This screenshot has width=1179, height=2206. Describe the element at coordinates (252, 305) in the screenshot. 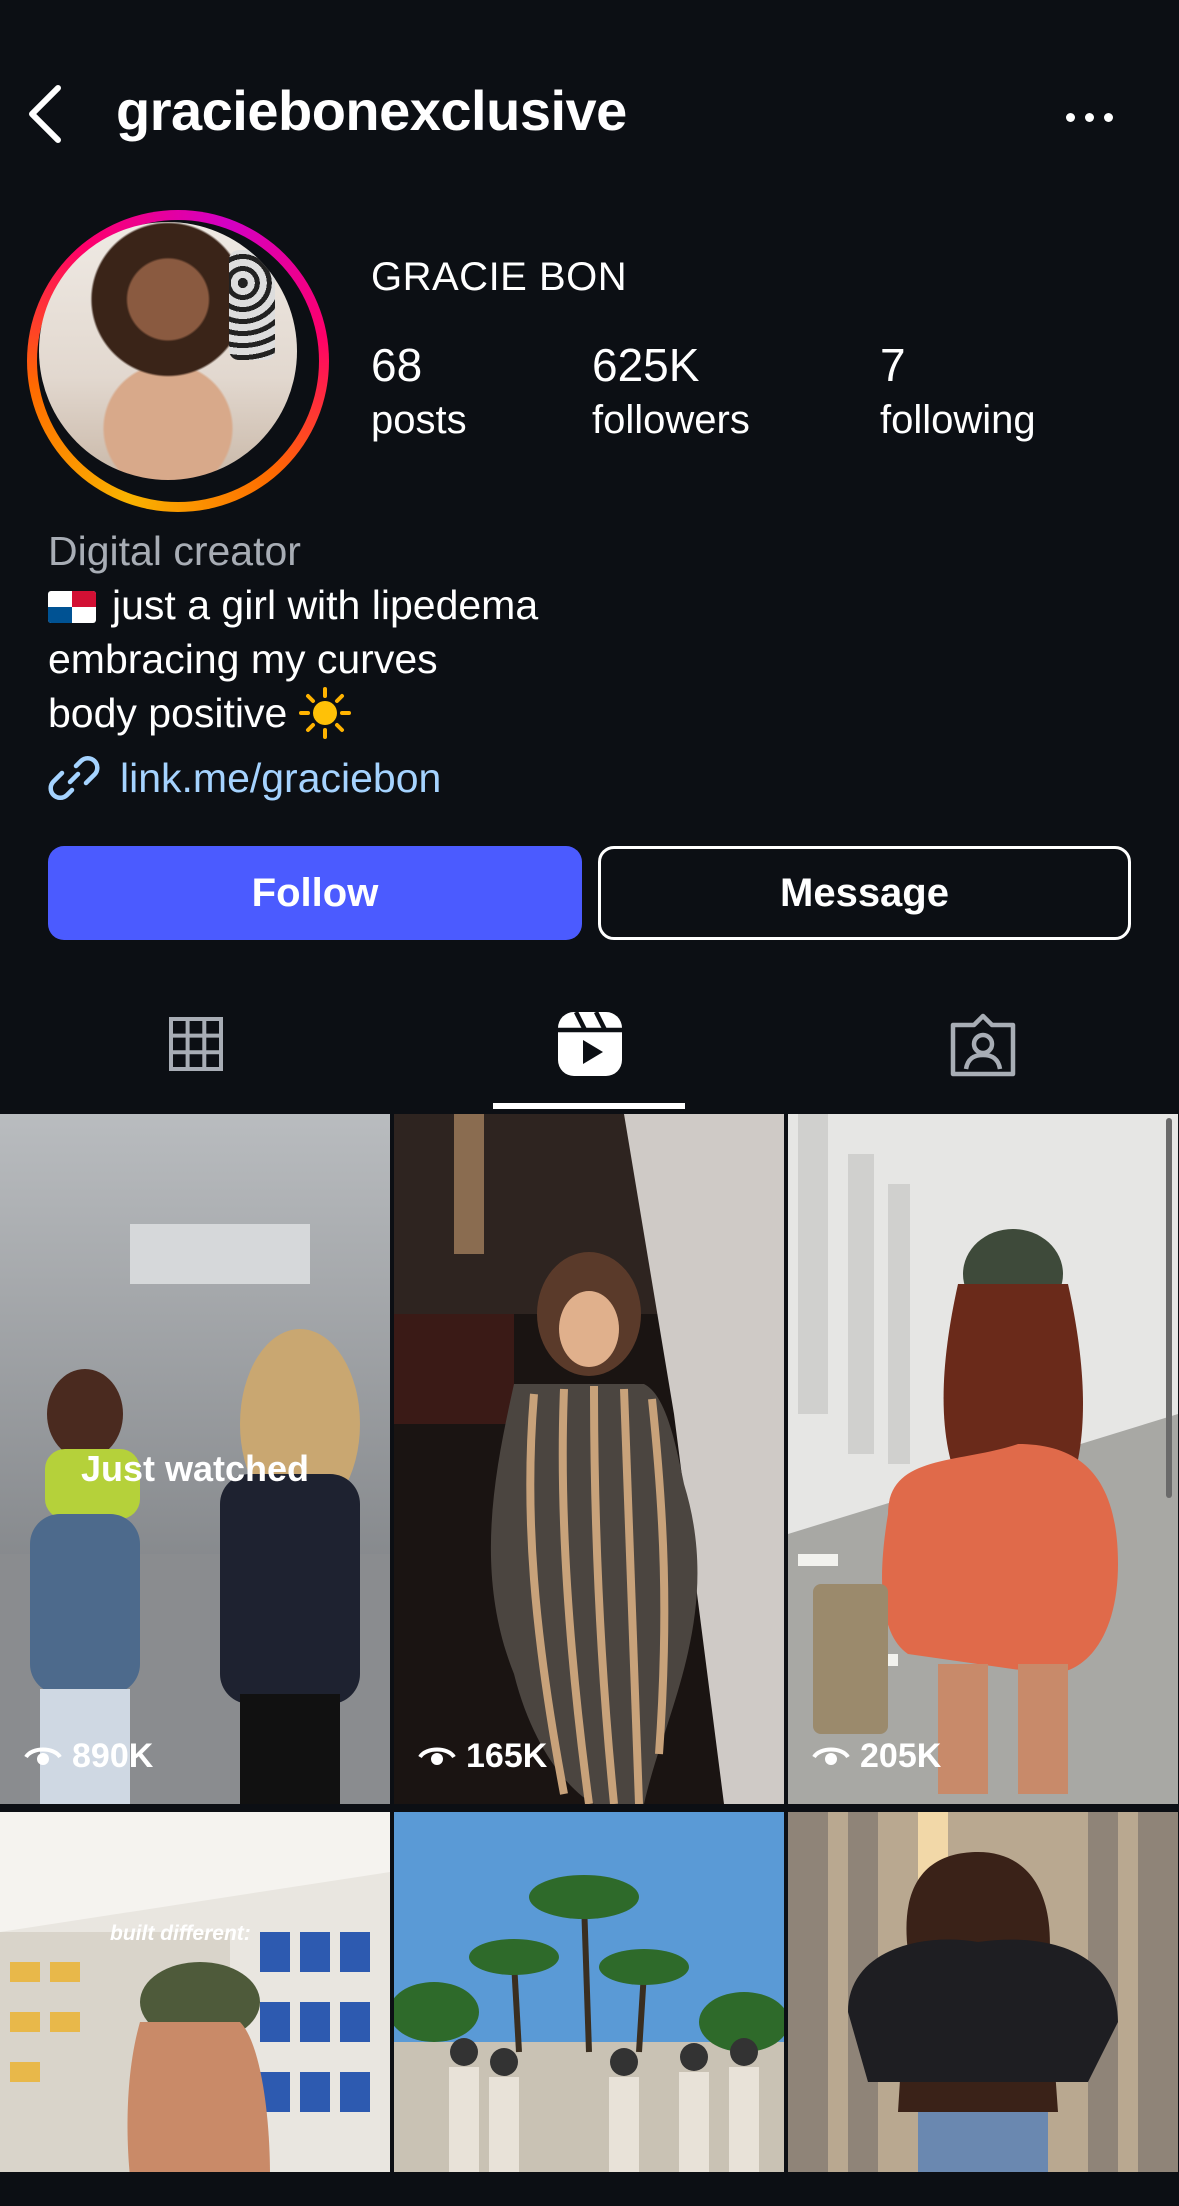

I see `phone-case-image` at that location.